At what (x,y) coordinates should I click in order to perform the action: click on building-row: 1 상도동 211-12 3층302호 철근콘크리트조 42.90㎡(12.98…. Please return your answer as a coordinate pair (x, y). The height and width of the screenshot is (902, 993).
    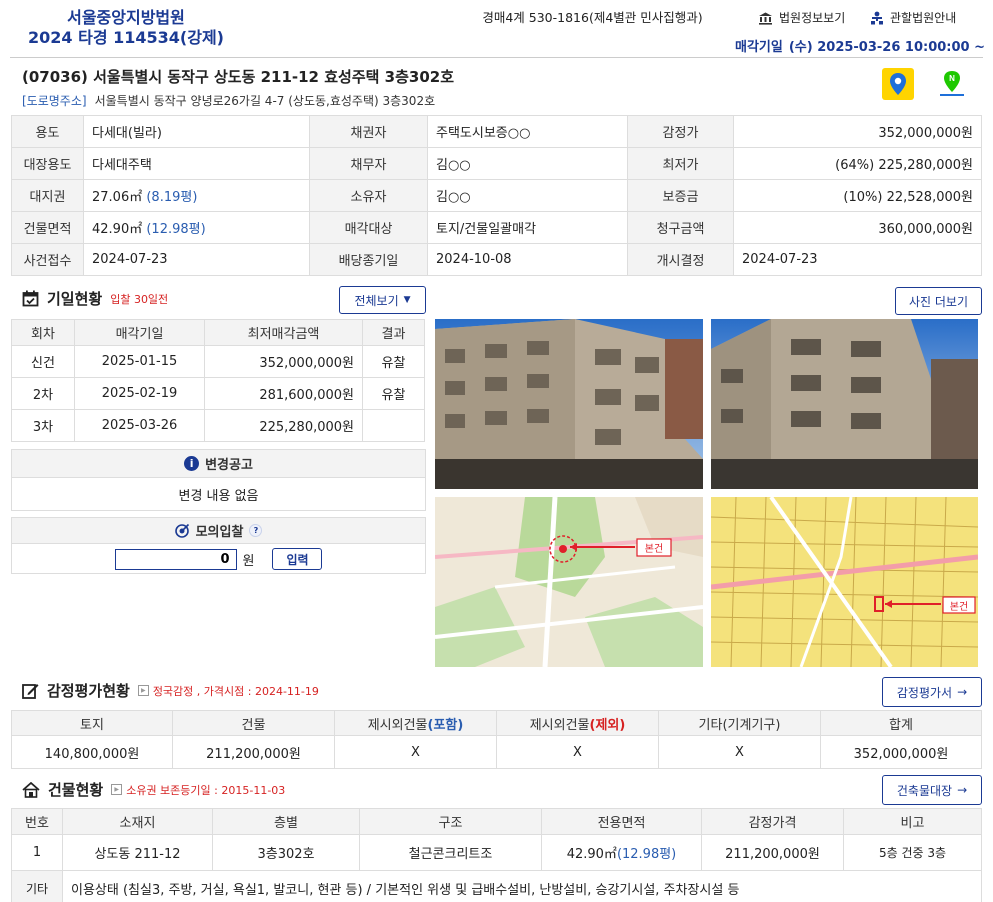
    Looking at the image, I should click on (496, 852).